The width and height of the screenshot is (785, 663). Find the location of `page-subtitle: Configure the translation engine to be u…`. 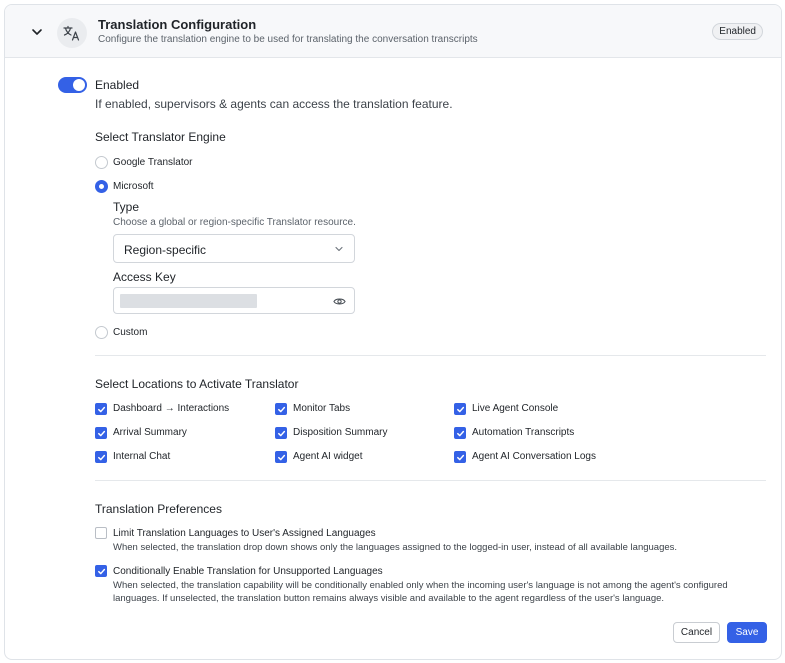

page-subtitle: Configure the translation engine to be u… is located at coordinates (288, 39).